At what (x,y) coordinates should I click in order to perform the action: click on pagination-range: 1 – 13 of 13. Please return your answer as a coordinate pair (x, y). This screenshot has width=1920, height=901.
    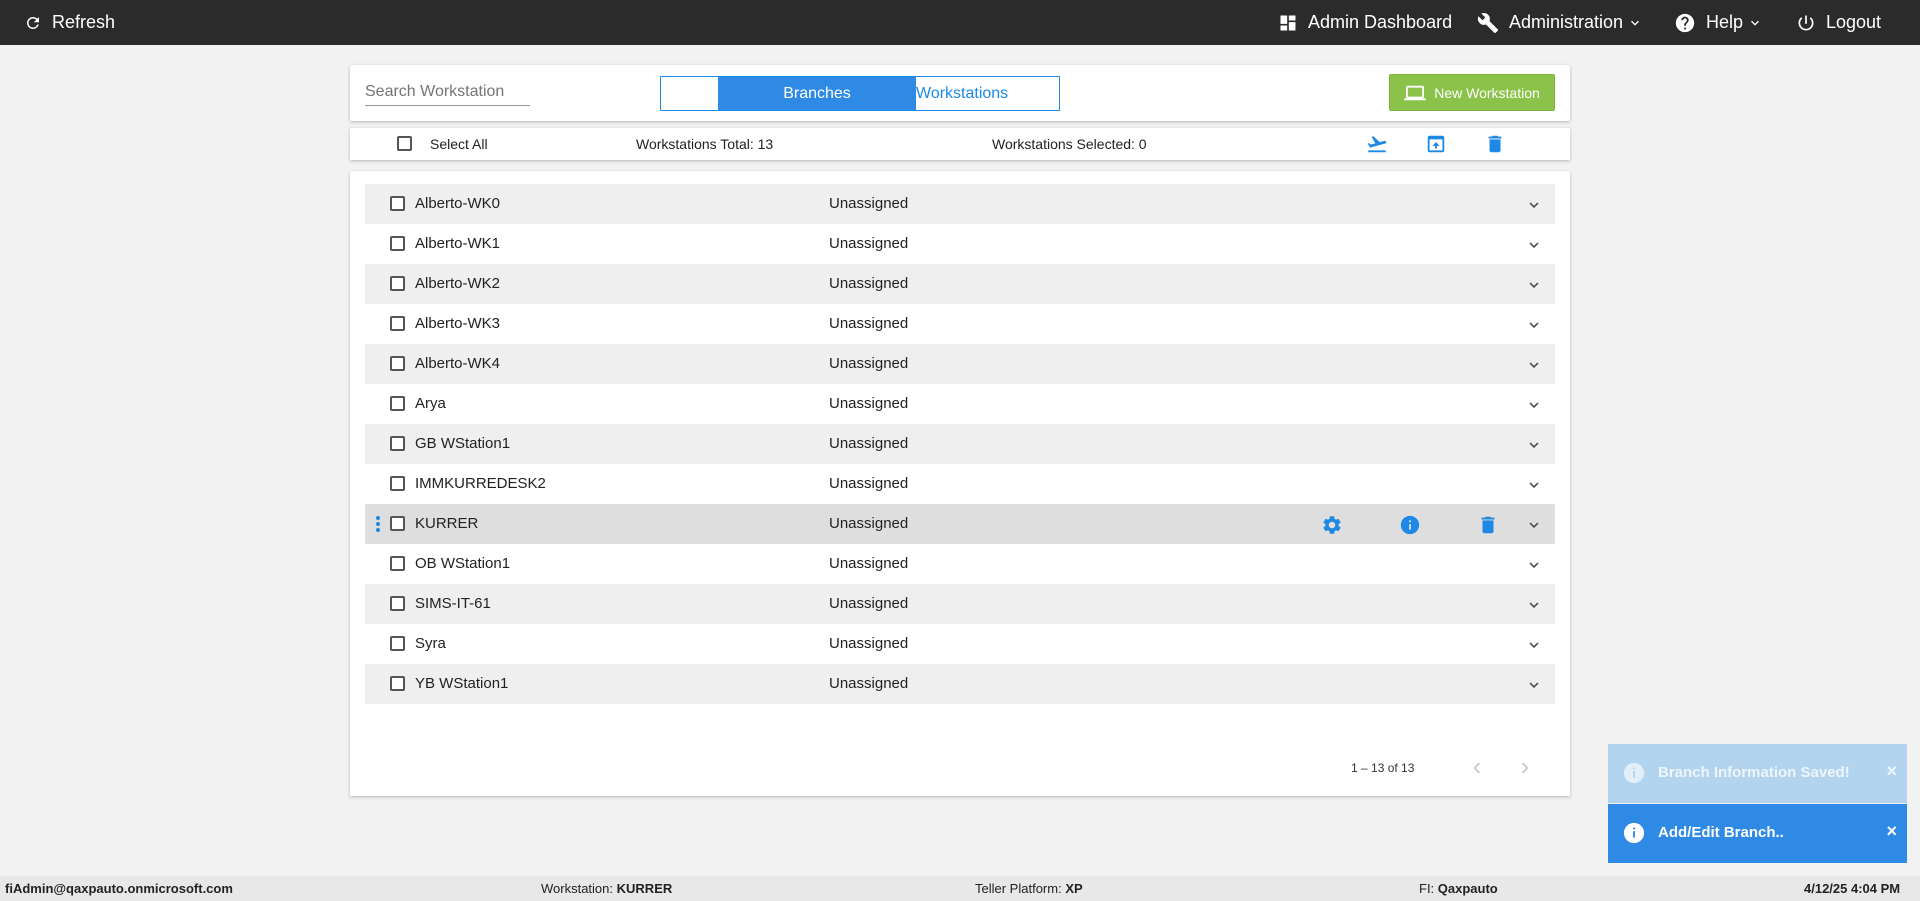
    Looking at the image, I should click on (1383, 768).